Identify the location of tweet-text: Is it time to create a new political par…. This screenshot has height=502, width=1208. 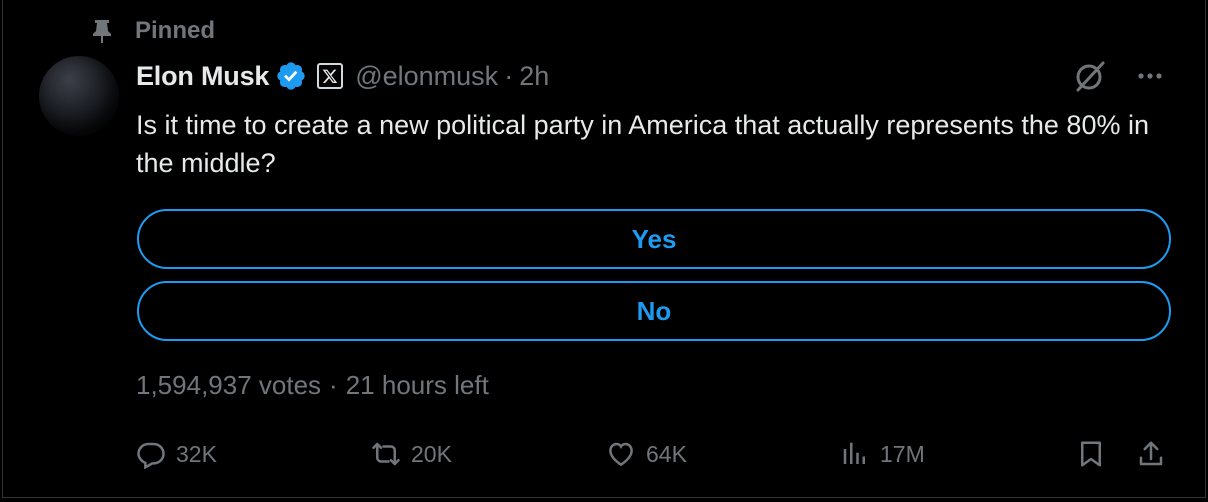
(642, 144).